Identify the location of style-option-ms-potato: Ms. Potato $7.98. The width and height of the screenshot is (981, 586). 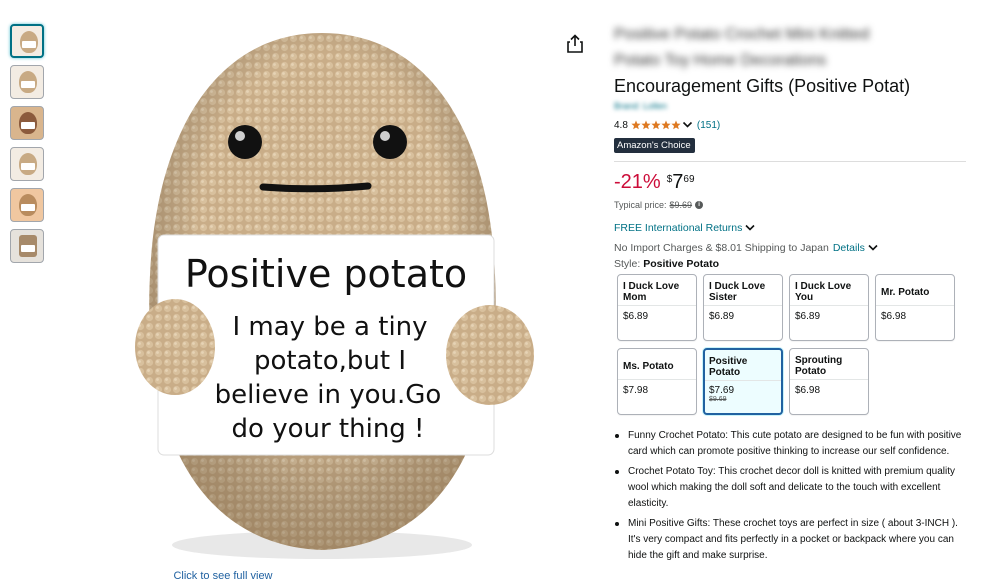
(657, 381).